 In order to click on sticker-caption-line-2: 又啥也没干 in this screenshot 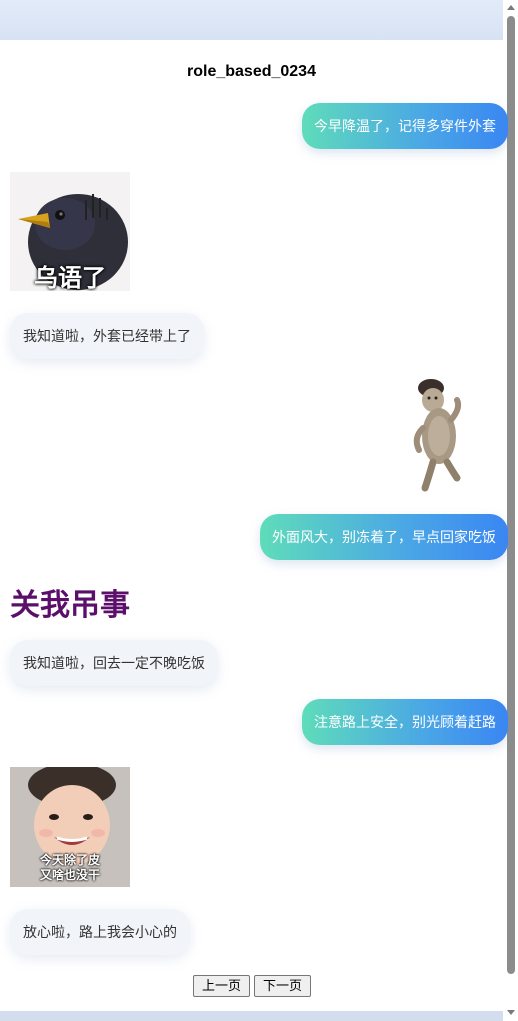, I will do `click(69, 875)`.